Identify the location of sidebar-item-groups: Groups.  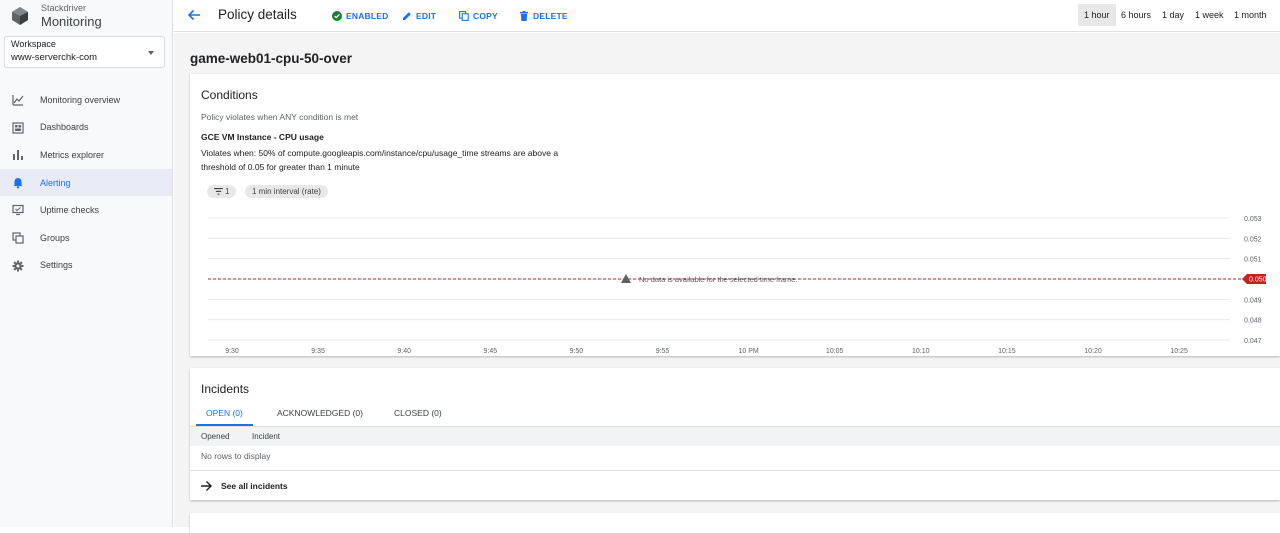
(86, 238).